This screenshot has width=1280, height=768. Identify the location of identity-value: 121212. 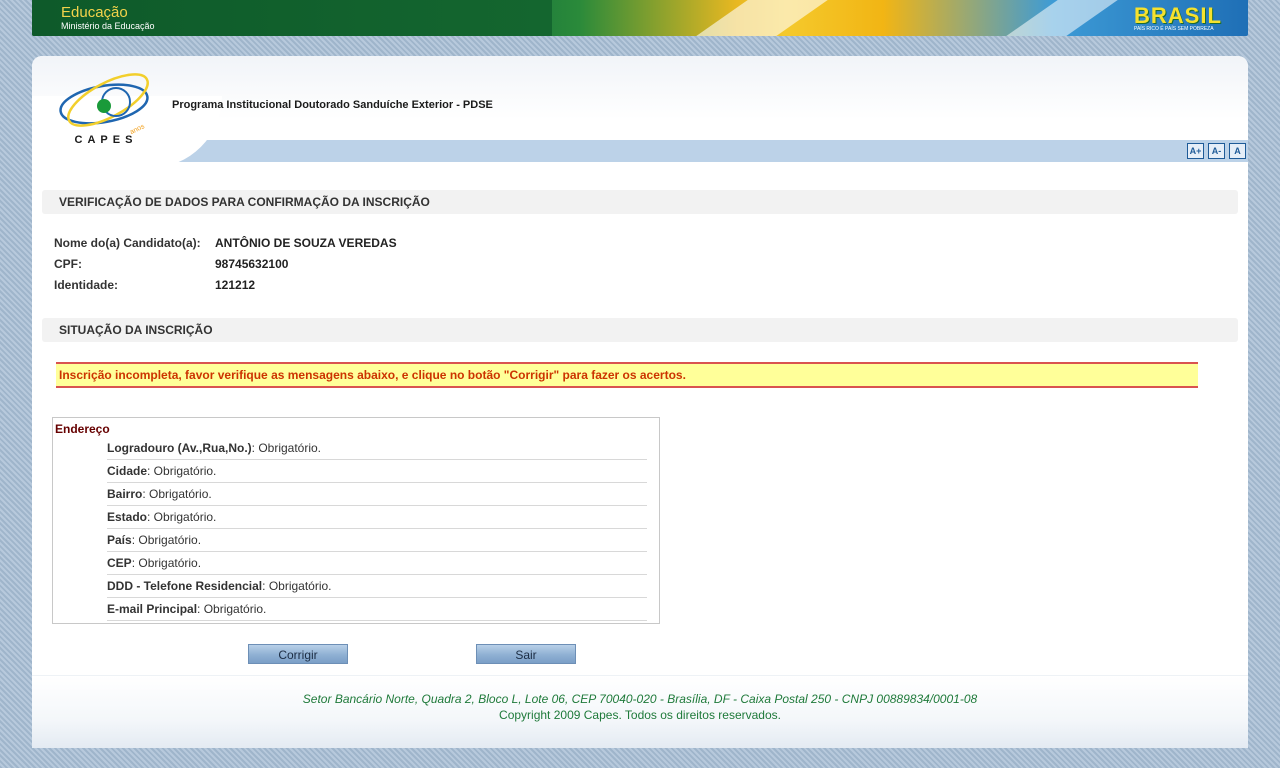
(235, 285).